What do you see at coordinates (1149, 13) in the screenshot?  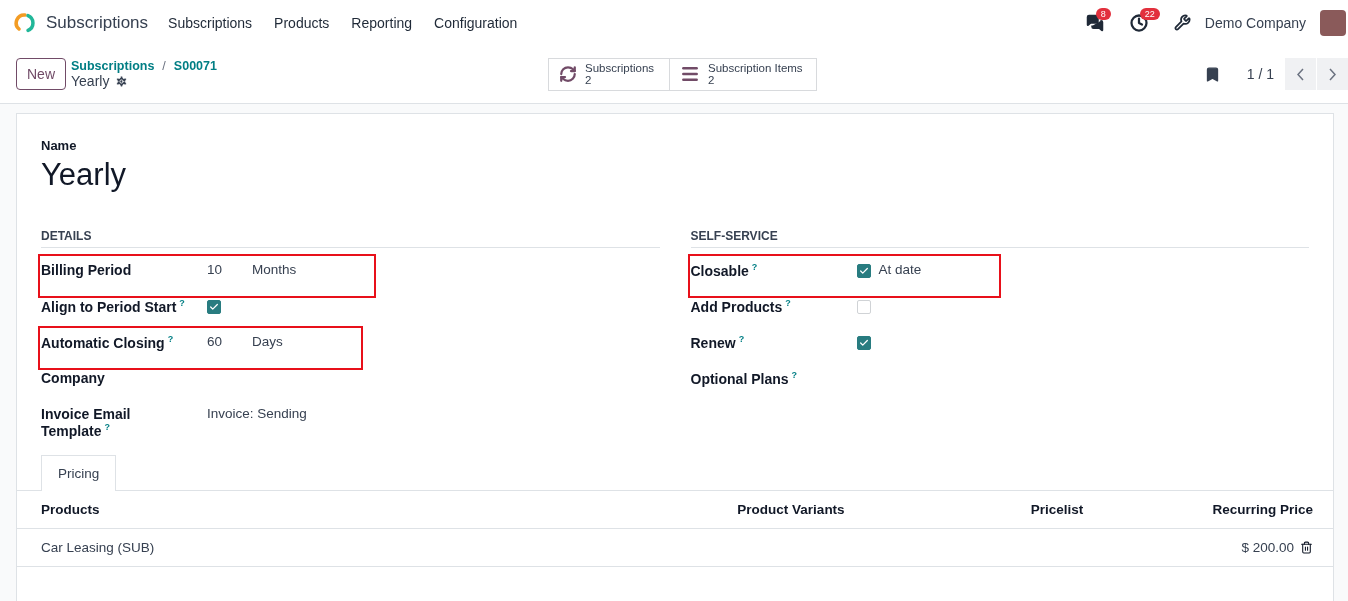 I see `notification-badge: 22` at bounding box center [1149, 13].